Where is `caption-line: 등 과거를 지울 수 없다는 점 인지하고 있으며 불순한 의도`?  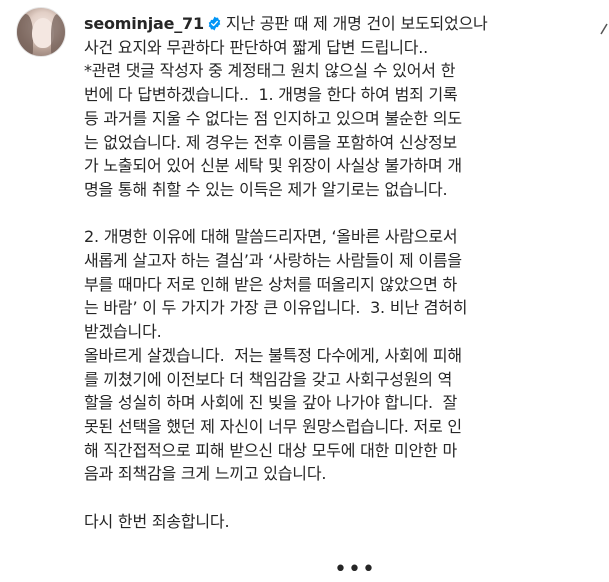 caption-line: 등 과거를 지울 수 없다는 점 인지하고 있으며 불순한 의도 is located at coordinates (273, 118).